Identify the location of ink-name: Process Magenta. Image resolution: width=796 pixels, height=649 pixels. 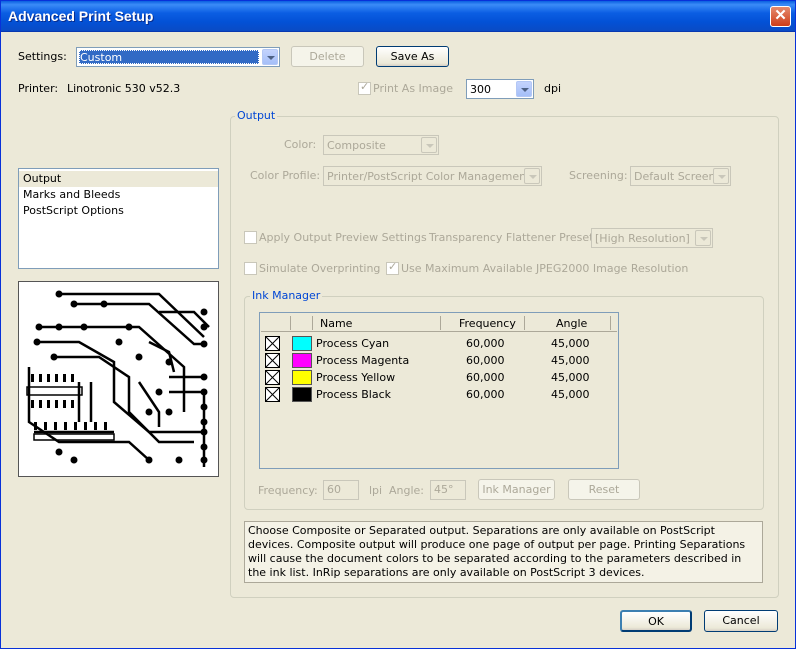
(363, 360).